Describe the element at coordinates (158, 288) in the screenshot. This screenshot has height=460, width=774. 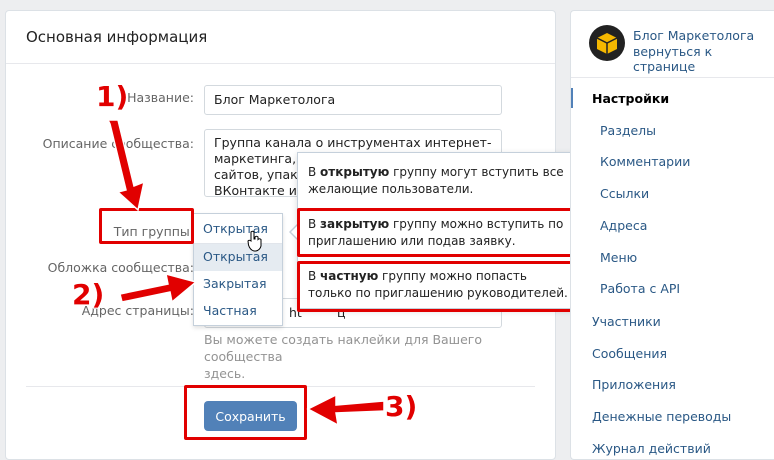
I see `arrow-right-icon` at that location.